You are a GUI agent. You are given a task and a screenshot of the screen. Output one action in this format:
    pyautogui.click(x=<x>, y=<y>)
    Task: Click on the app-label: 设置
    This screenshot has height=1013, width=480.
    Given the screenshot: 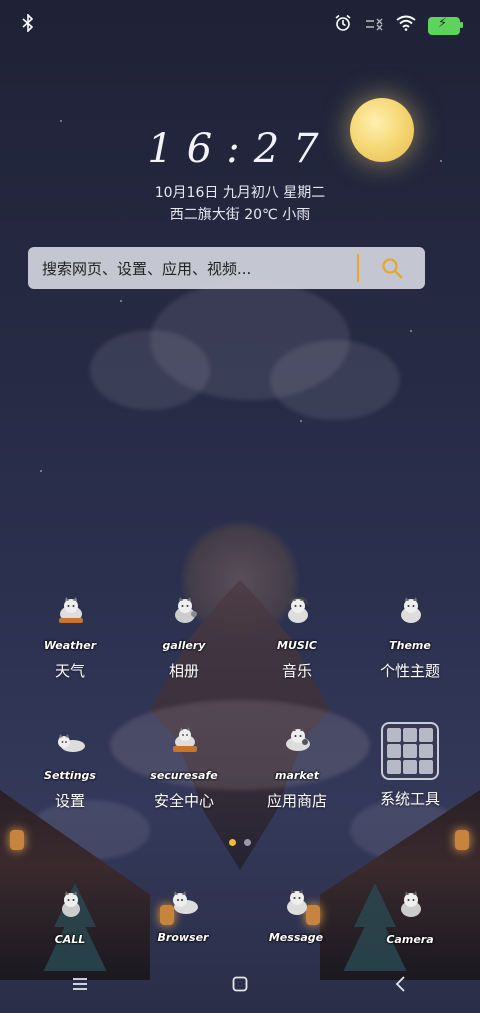 What is the action you would take?
    pyautogui.click(x=69, y=801)
    